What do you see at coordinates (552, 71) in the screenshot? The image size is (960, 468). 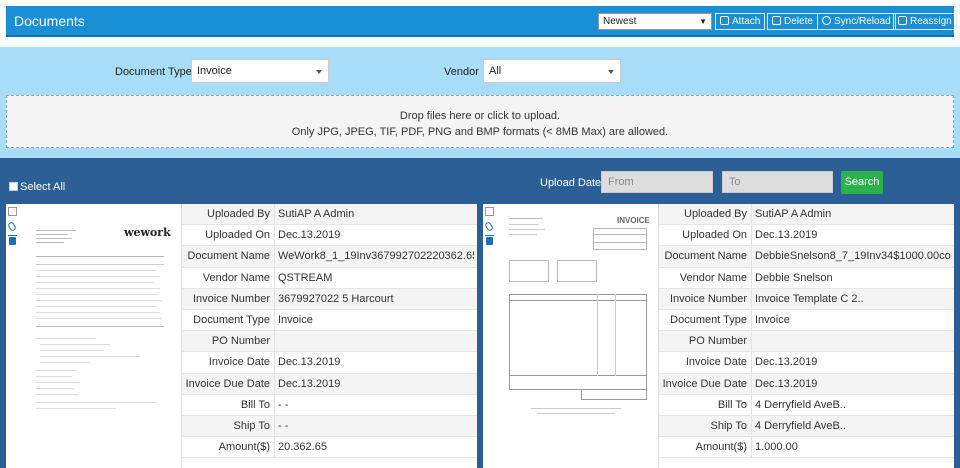 I see `vendor-select: All` at bounding box center [552, 71].